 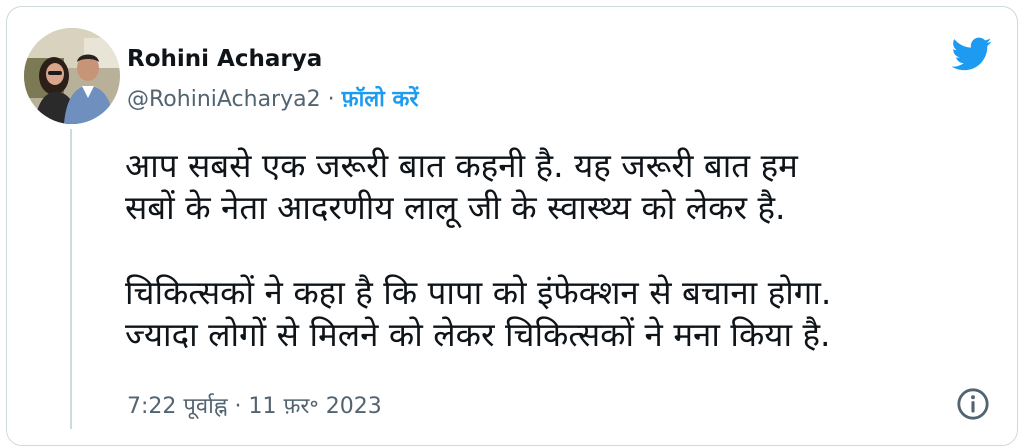 I want to click on author-handle-row: @RohiniAcharya2 · फ़ॉलो करें, so click(x=272, y=98).